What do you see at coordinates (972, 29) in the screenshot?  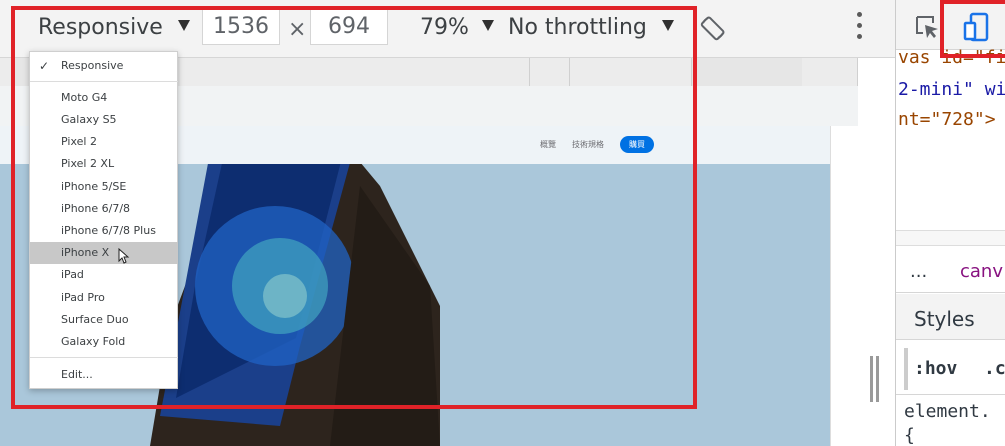 I see `highlight-device-toggle-box` at bounding box center [972, 29].